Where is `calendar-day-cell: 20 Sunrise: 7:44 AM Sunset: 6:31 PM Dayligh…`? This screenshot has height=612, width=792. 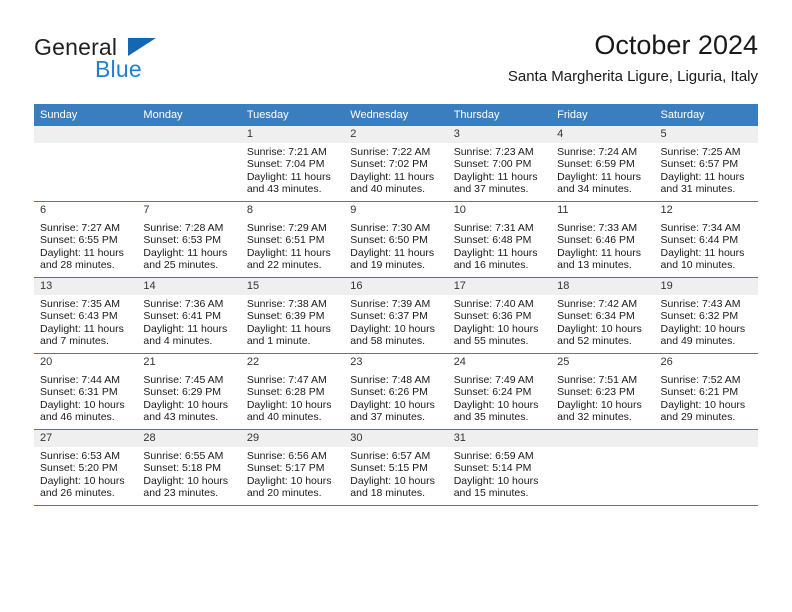 calendar-day-cell: 20 Sunrise: 7:44 AM Sunset: 6:31 PM Dayligh… is located at coordinates (86, 392).